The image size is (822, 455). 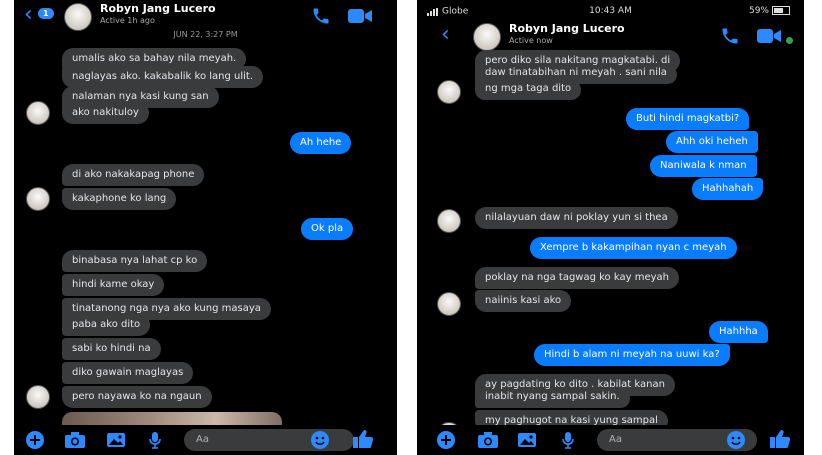 I want to click on message-bubble: Ahh oki heheh, so click(x=712, y=142).